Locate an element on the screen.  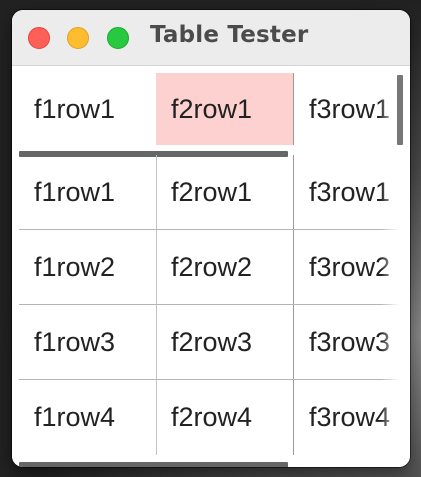
title-bar: Table Tester is located at coordinates (211, 38).